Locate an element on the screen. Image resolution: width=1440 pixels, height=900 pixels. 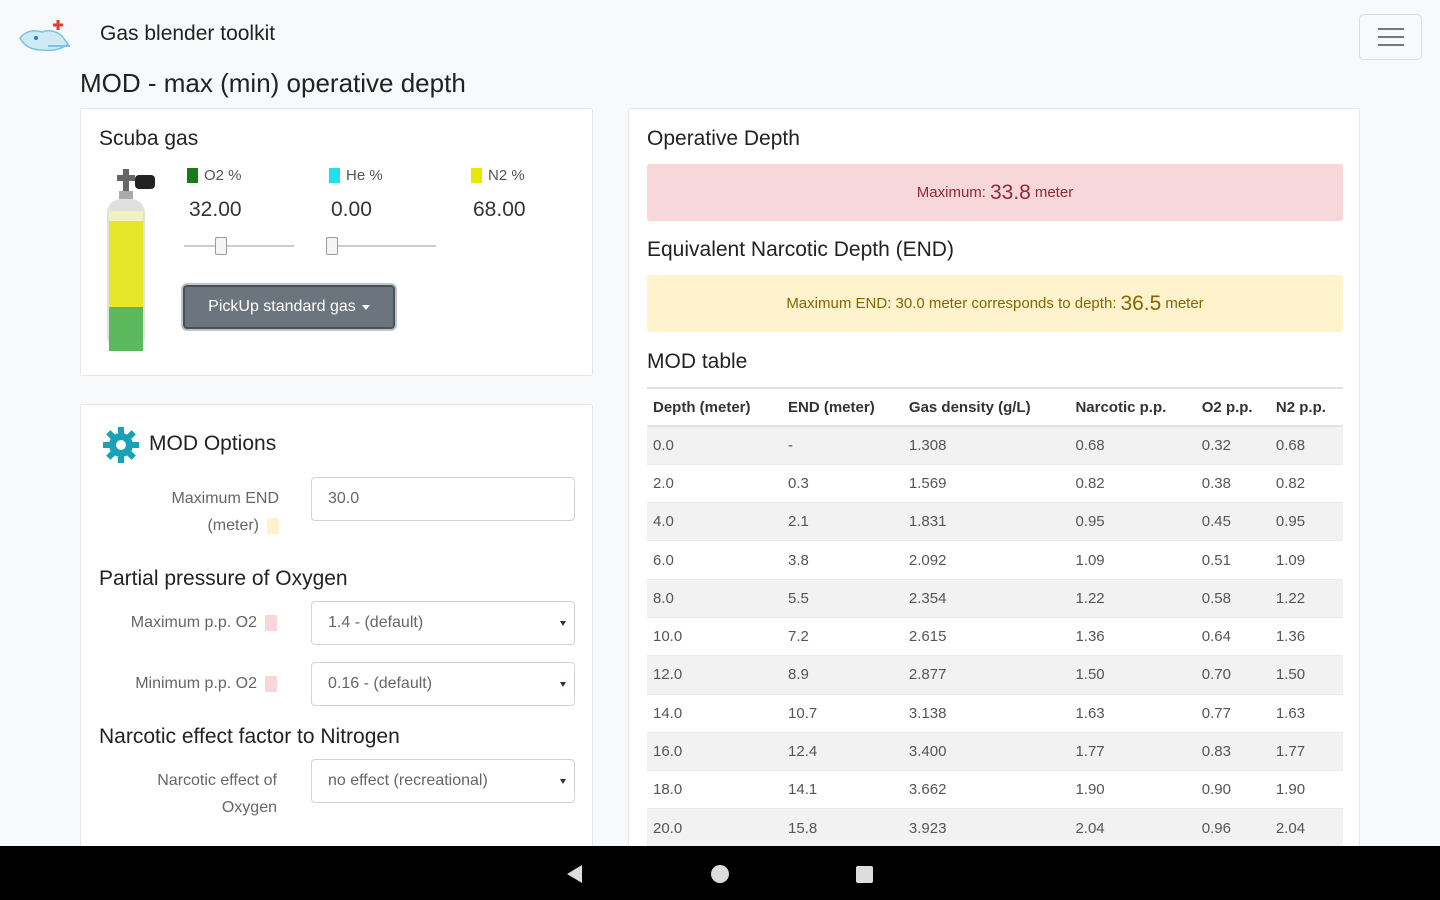
table-cell: 0.95 is located at coordinates (1306, 521).